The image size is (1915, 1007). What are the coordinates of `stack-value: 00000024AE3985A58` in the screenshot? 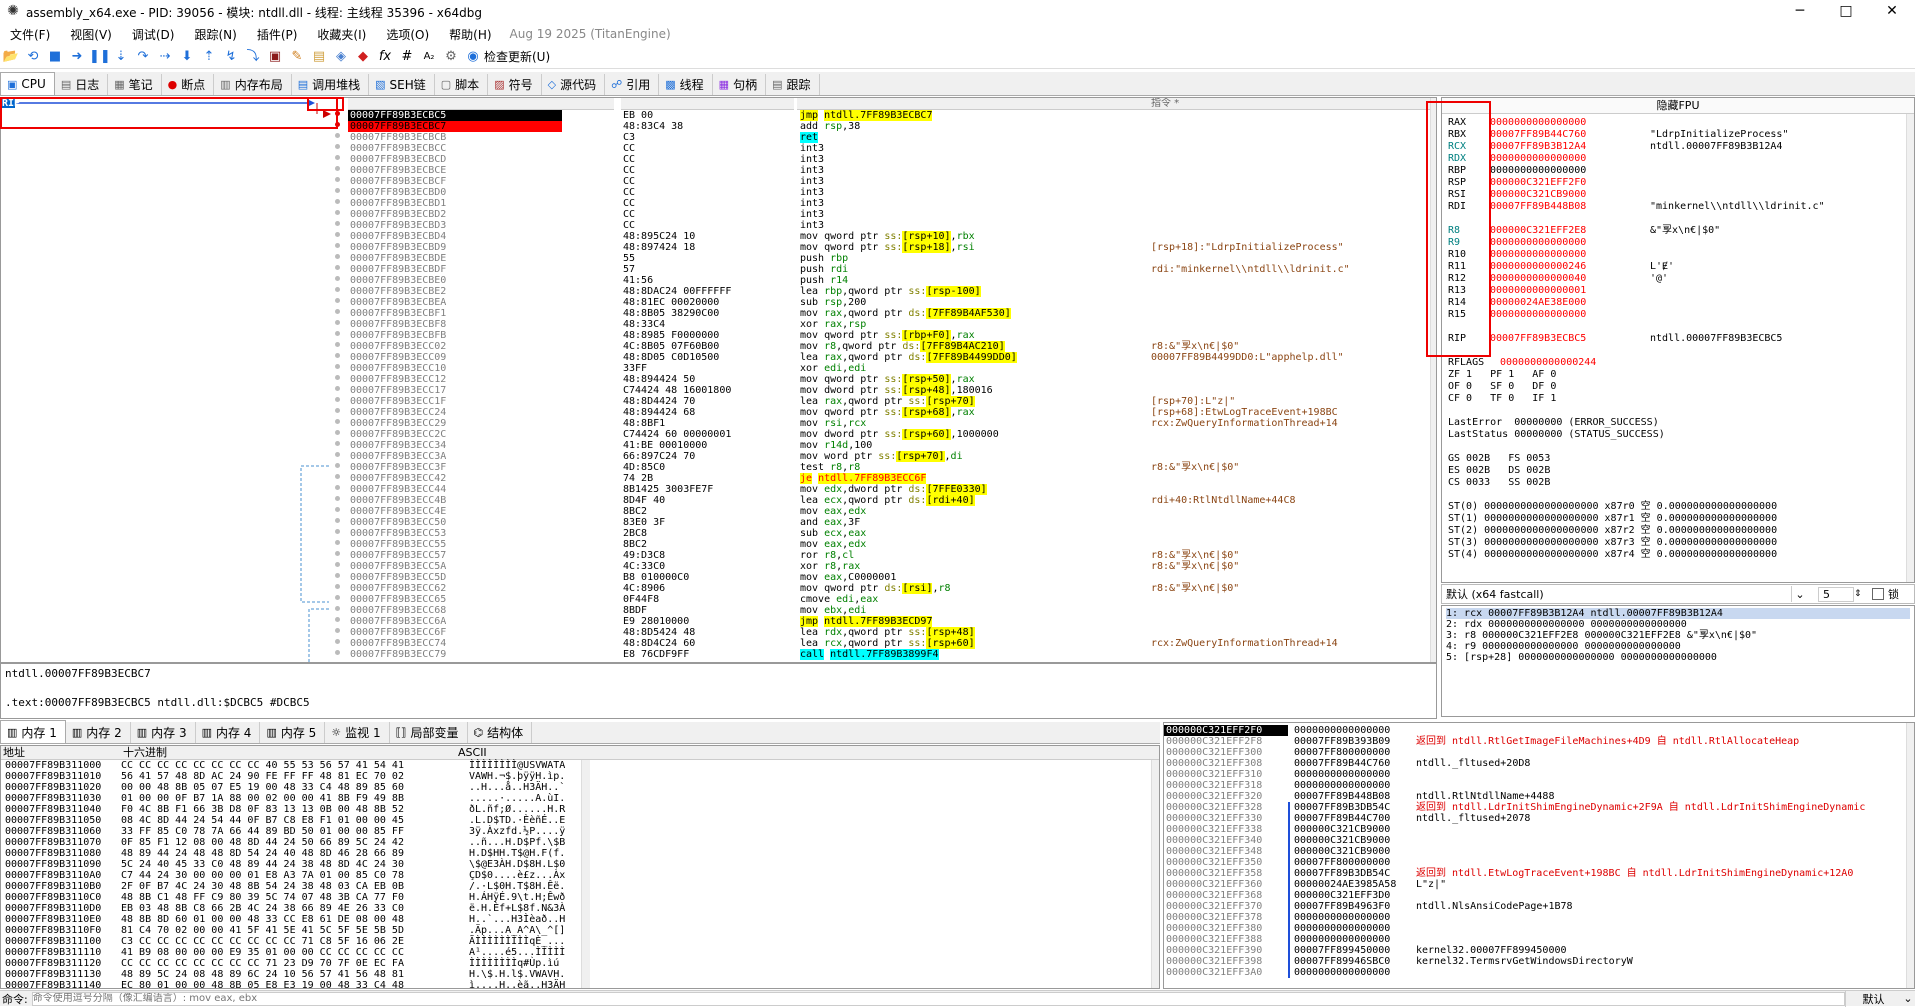 It's located at (1350, 884).